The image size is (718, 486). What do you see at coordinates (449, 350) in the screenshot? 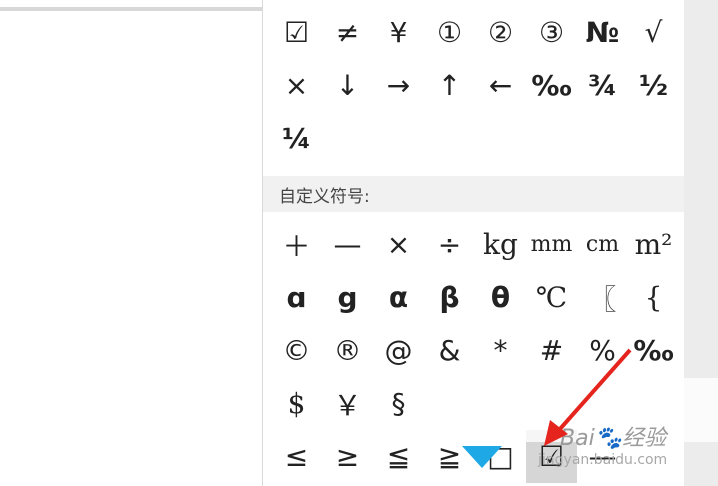
I see `symbol-cell: &` at bounding box center [449, 350].